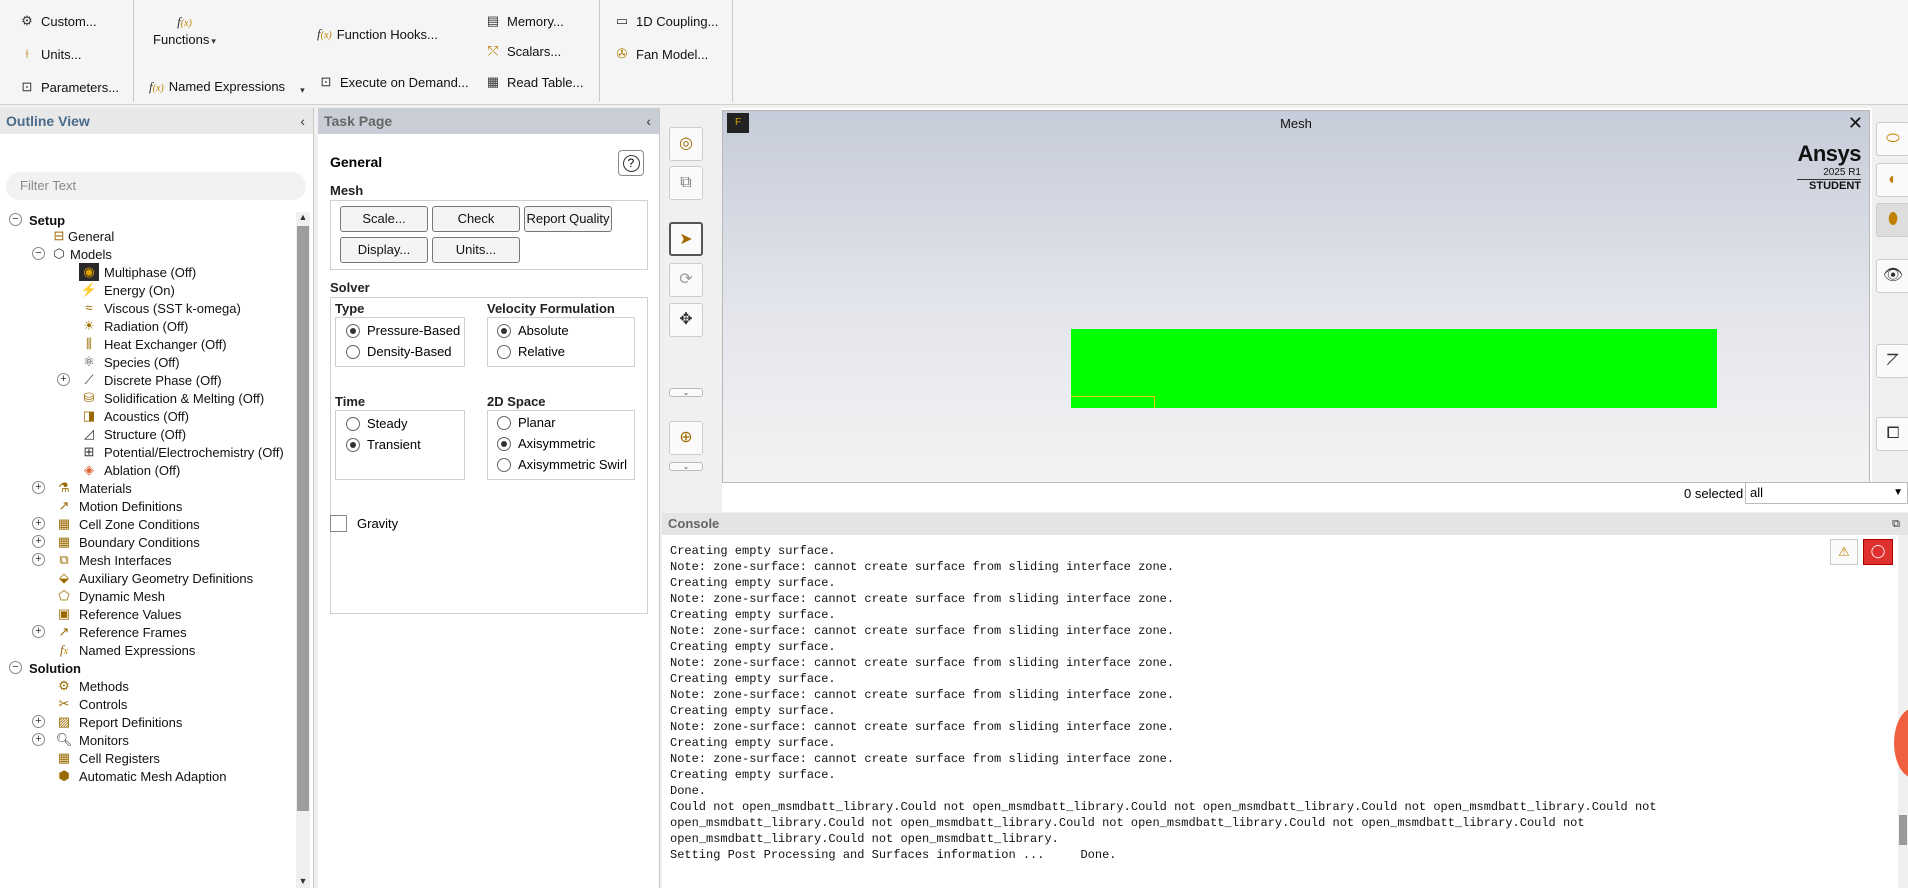 This screenshot has height=888, width=1908. I want to click on tree-item-boundary-conditions: + ▦ Boundary Conditions, so click(116, 542).